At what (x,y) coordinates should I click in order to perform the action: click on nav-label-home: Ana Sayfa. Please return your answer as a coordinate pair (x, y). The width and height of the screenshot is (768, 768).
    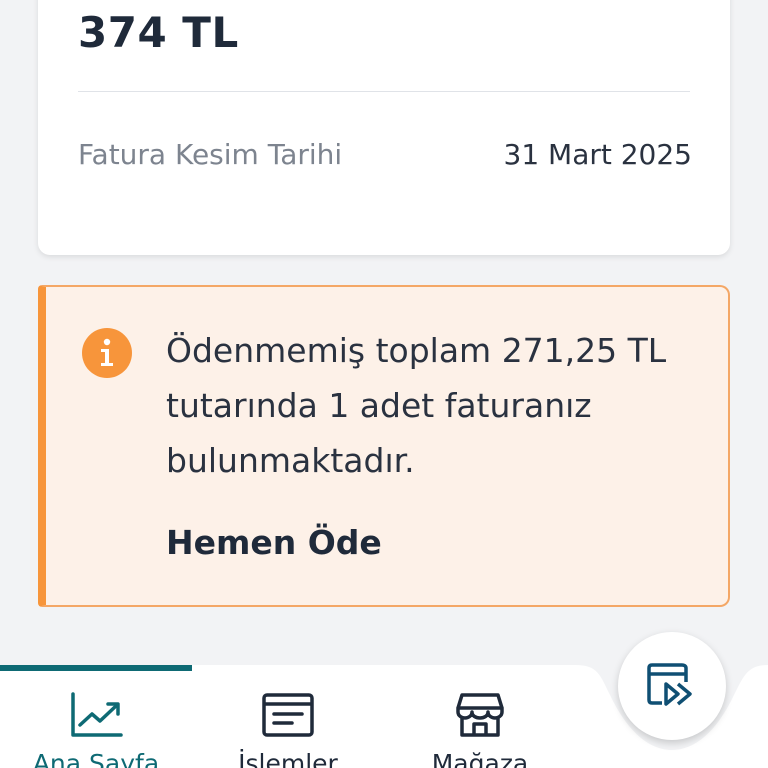
    Looking at the image, I should click on (96, 758).